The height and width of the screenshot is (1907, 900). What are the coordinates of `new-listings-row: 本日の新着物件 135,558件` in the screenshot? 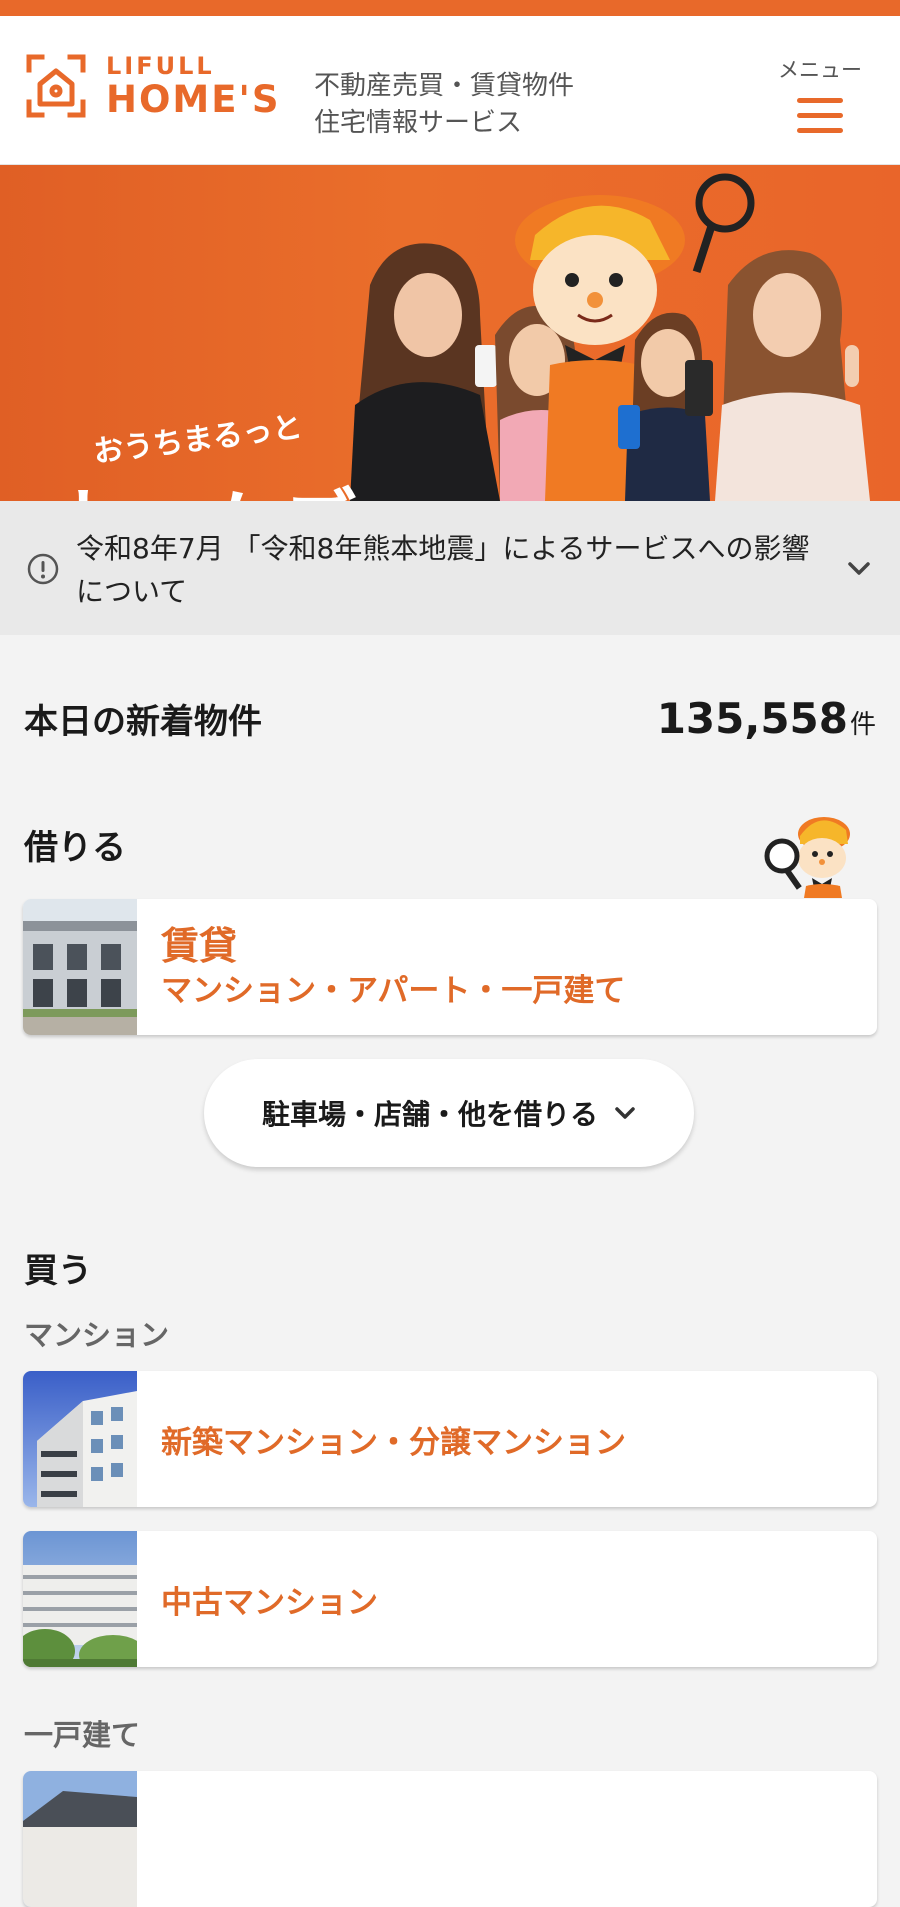 It's located at (450, 718).